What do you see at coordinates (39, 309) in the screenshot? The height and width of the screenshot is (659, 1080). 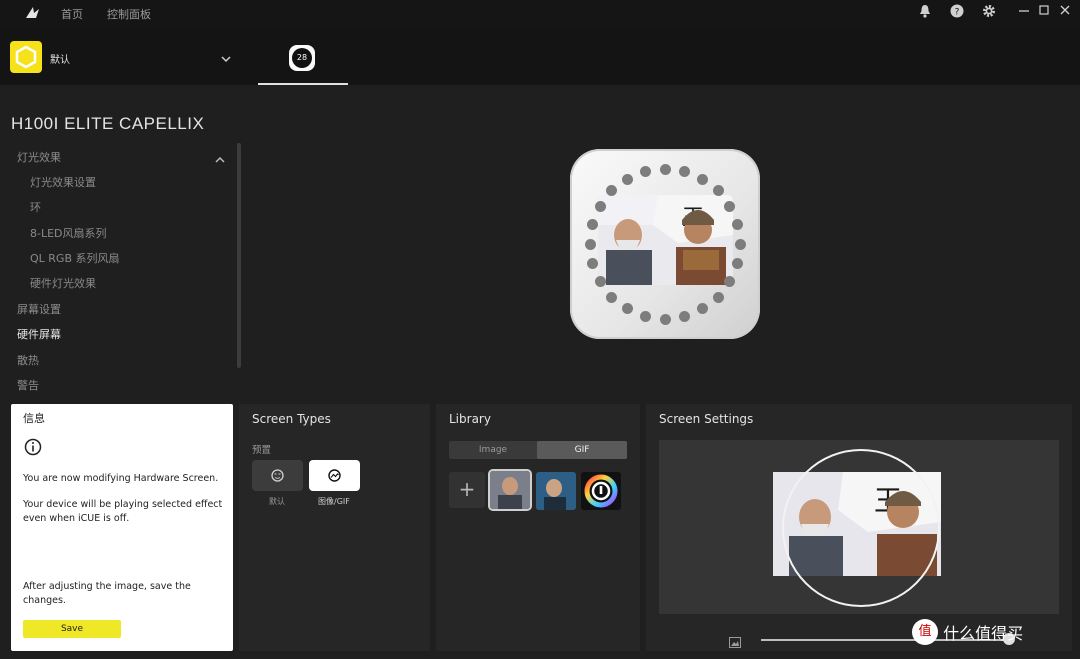 I see `sidebar-item-screen-settings: 屏幕设置` at bounding box center [39, 309].